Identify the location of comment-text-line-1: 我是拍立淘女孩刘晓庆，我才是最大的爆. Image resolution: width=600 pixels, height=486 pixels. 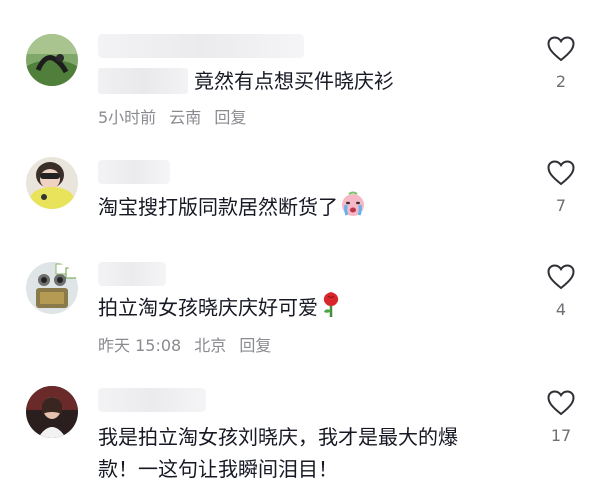
(278, 437).